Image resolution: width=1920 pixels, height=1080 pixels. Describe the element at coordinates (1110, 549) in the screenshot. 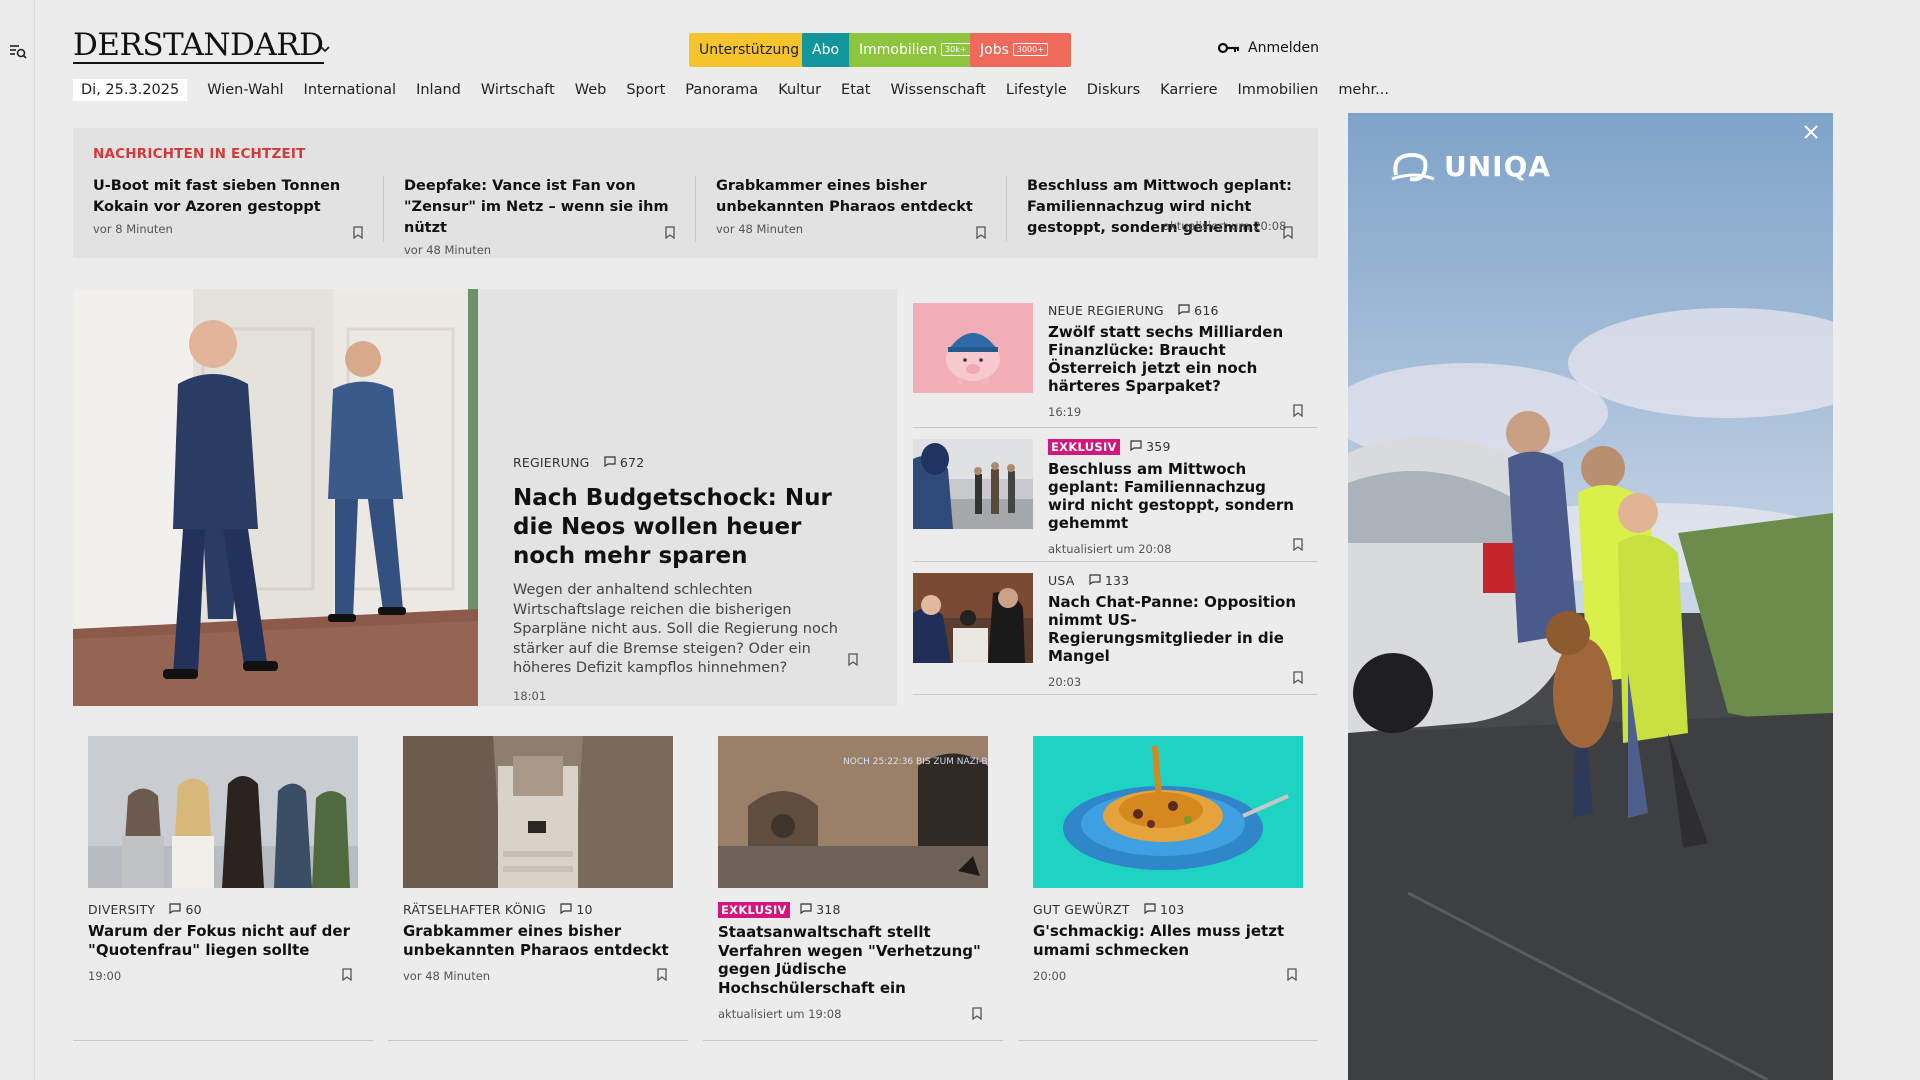

I see `side-time: aktualisiert um 20:08` at that location.